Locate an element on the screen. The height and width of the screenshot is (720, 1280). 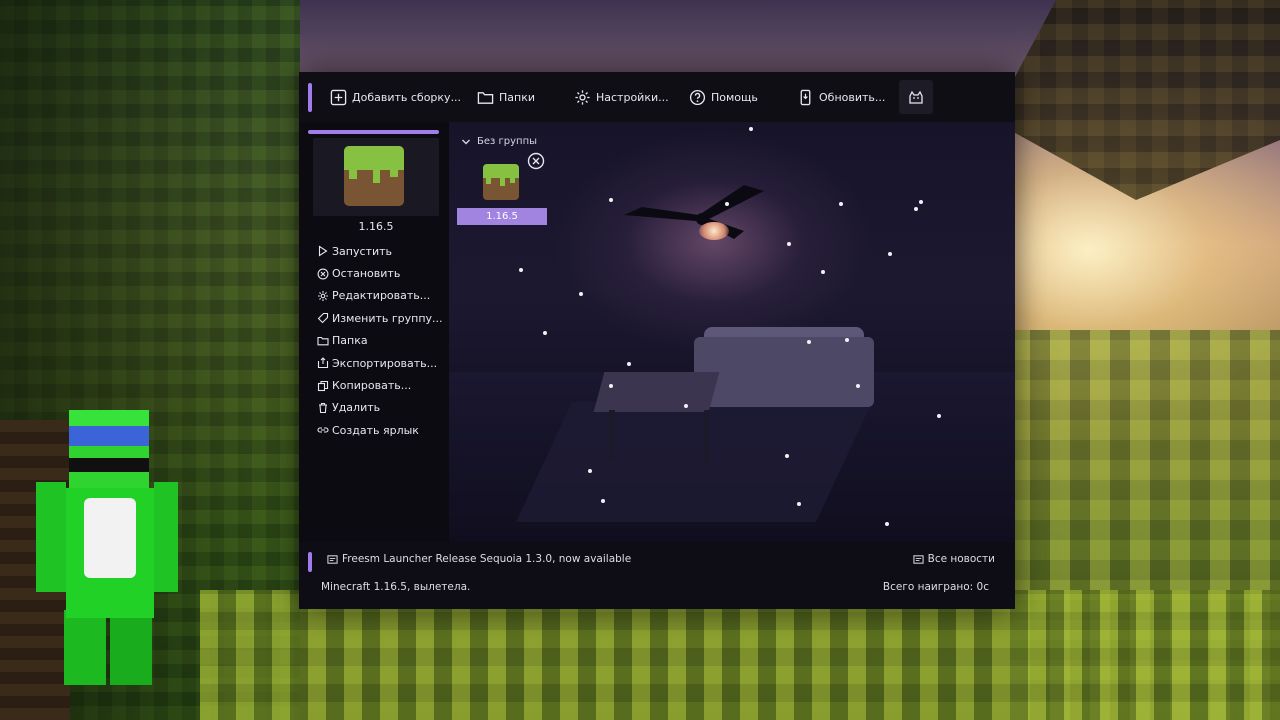
copy-icon is located at coordinates (323, 385).